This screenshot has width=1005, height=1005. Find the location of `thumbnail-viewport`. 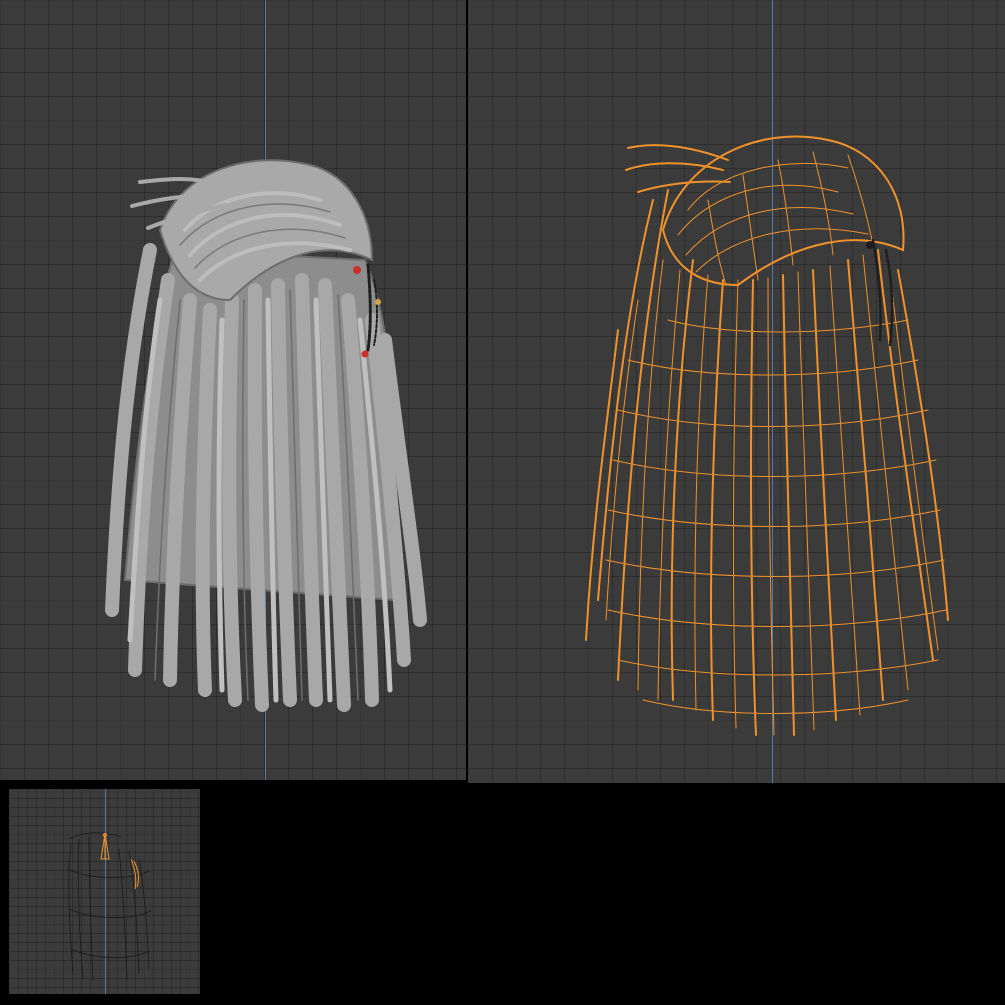

thumbnail-viewport is located at coordinates (104, 891).